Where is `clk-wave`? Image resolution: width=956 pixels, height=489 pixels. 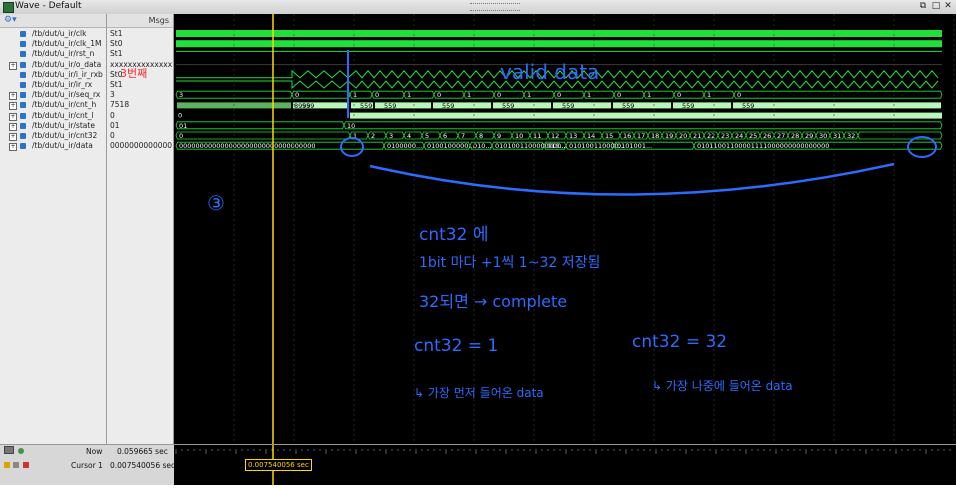 clk-wave is located at coordinates (559, 33).